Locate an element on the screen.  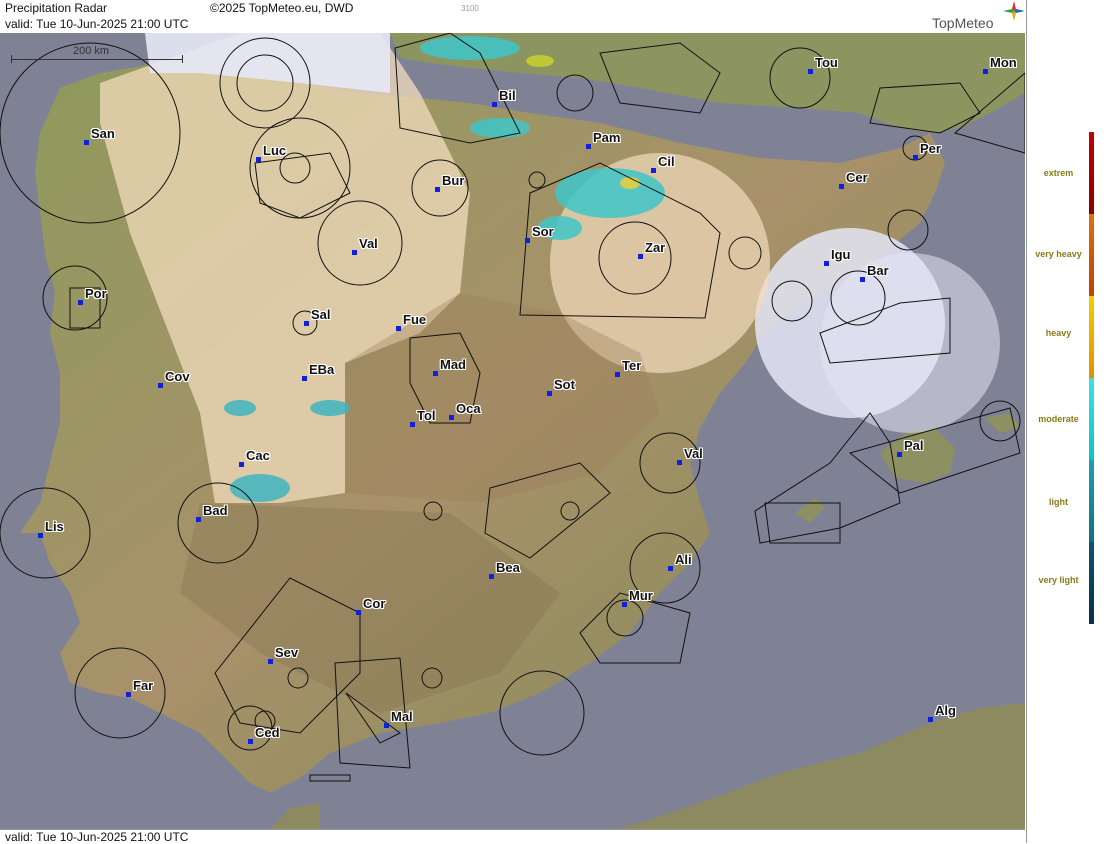
city-label: Bea is located at coordinates (508, 567).